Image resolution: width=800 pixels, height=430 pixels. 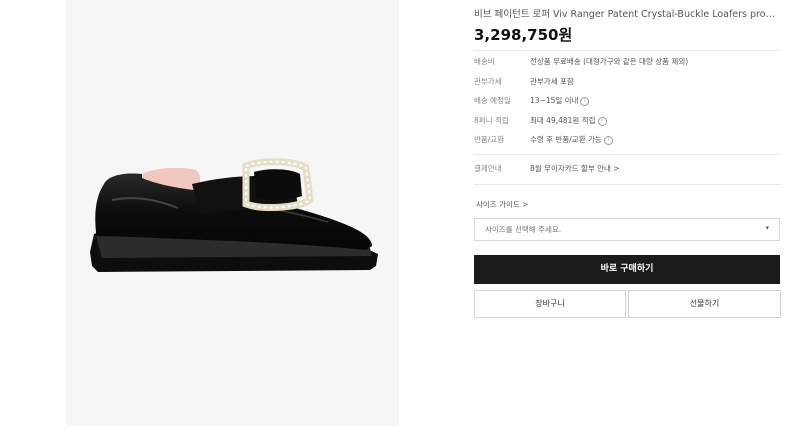 I want to click on detail-value-text: 수령 후 반품/교환 가능, so click(x=566, y=139).